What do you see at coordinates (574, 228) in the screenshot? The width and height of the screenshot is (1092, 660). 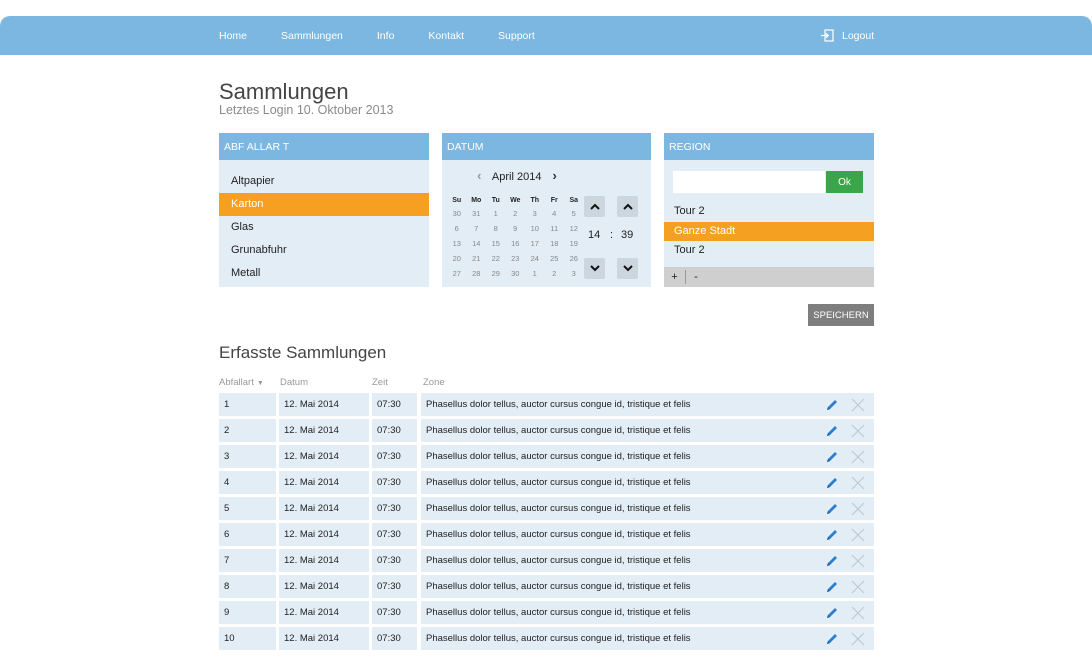 I see `calendar-day: 12` at bounding box center [574, 228].